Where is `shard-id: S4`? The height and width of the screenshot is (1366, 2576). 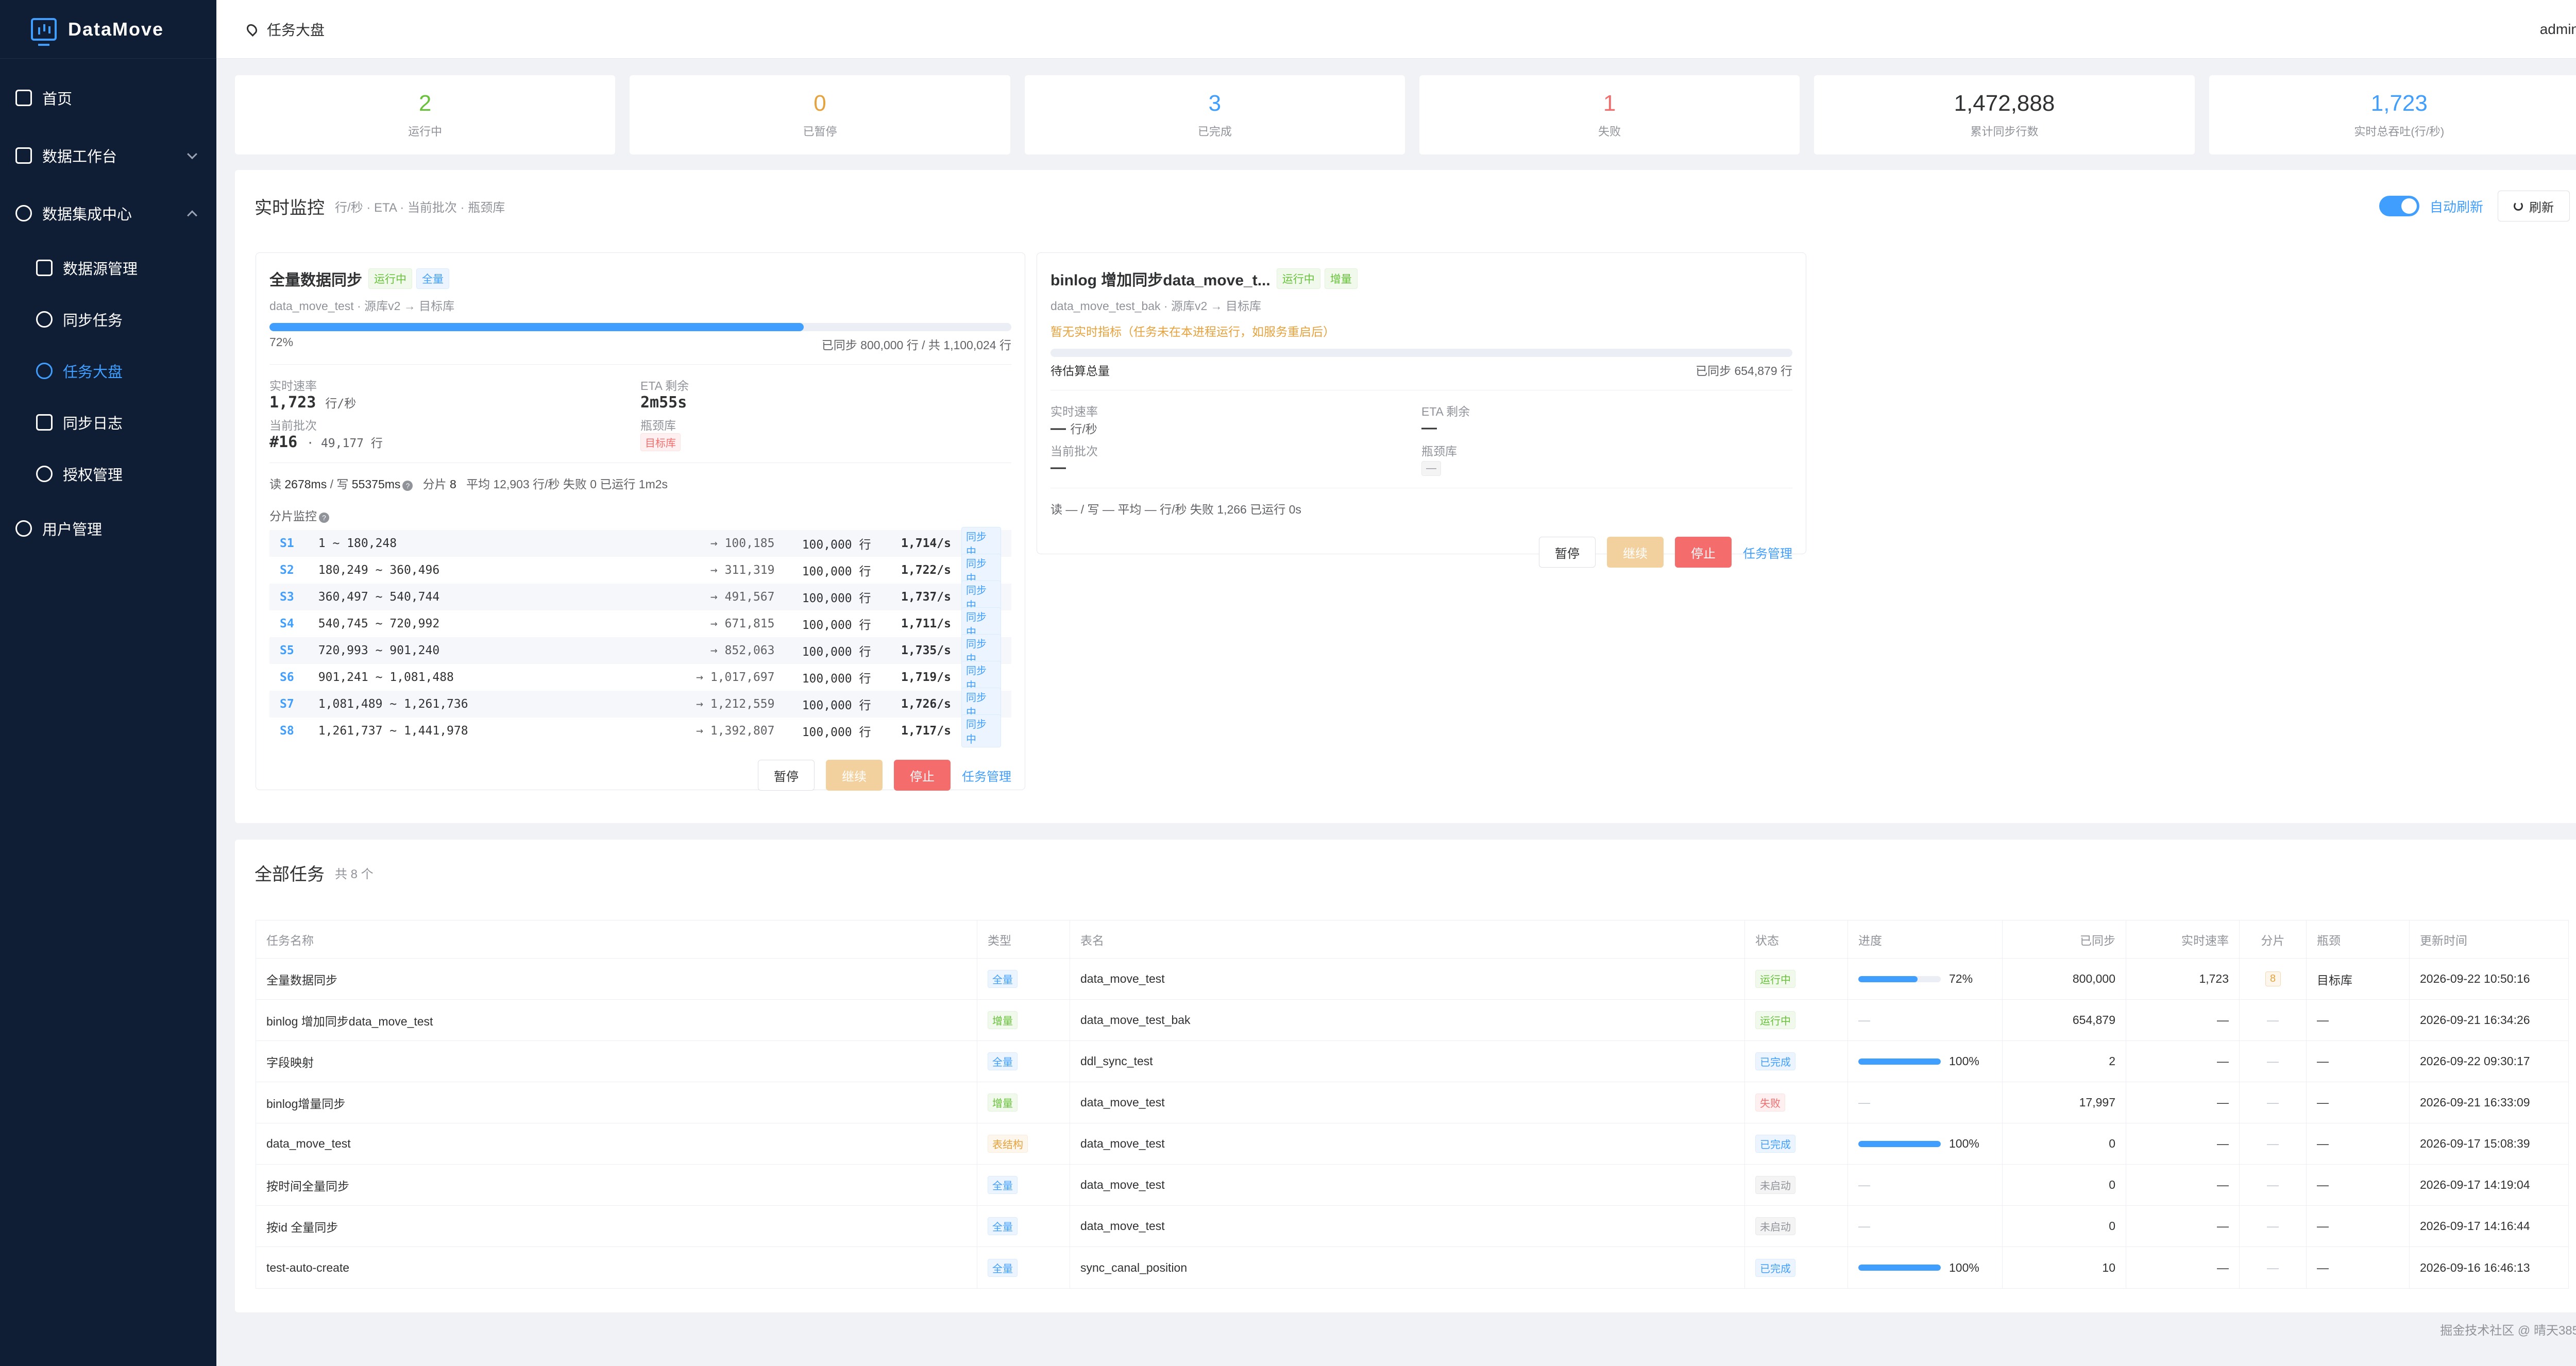
shard-id: S4 is located at coordinates (287, 623).